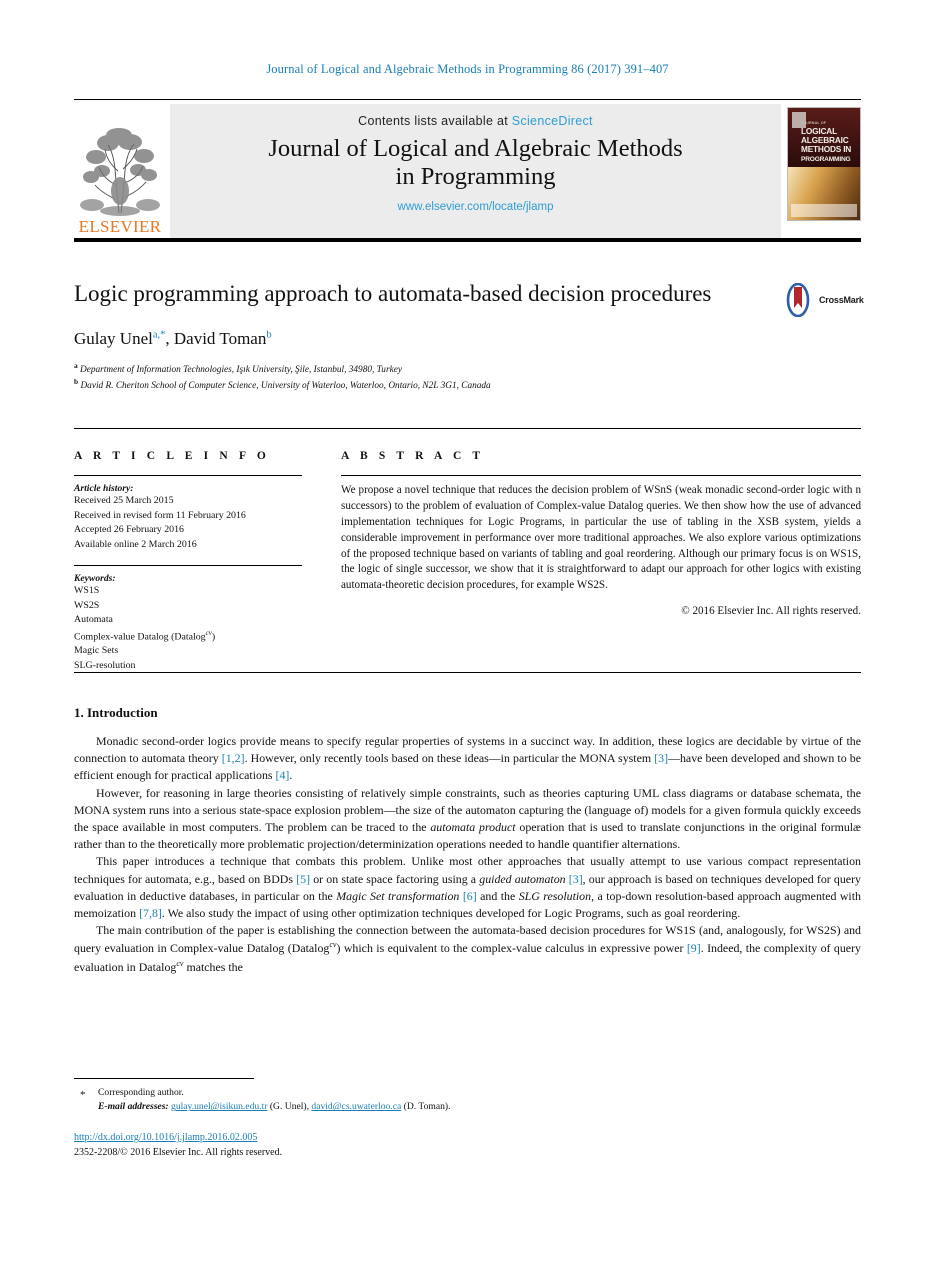 The width and height of the screenshot is (935, 1266). I want to click on emphasis-text: SLG resolution, so click(555, 895).